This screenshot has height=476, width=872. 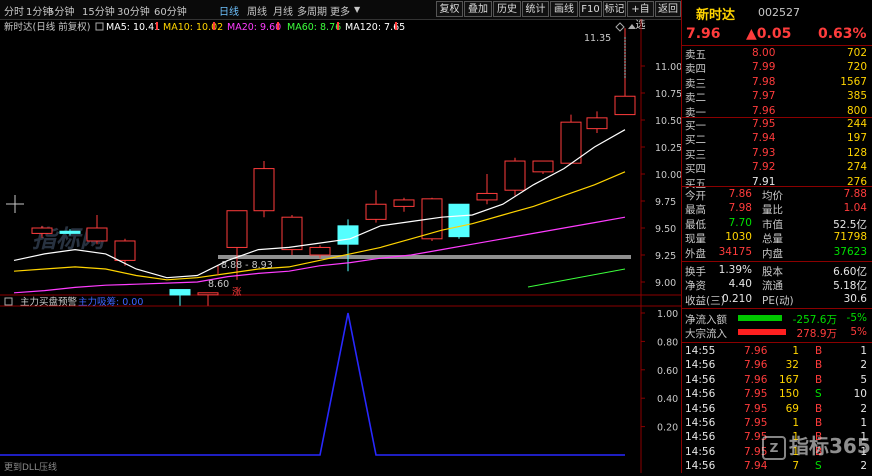 What do you see at coordinates (133, 10) in the screenshot?
I see `timeframe-4: 30分钟` at bounding box center [133, 10].